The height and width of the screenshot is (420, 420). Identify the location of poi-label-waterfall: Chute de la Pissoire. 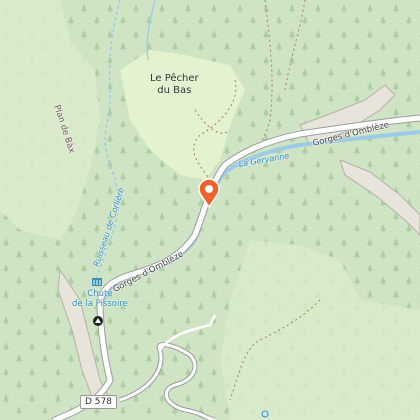
(100, 299).